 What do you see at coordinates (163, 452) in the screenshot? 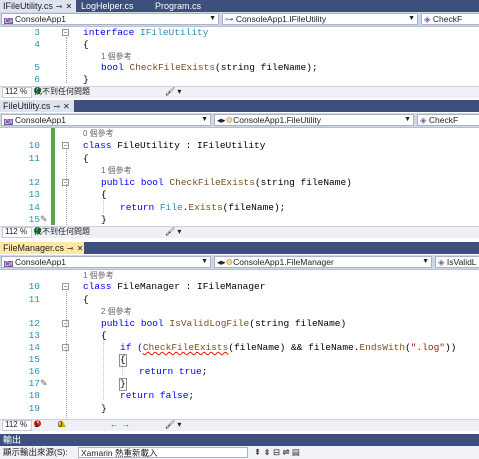
I see `source-dropdown: Xamarin 熱重新載入` at bounding box center [163, 452].